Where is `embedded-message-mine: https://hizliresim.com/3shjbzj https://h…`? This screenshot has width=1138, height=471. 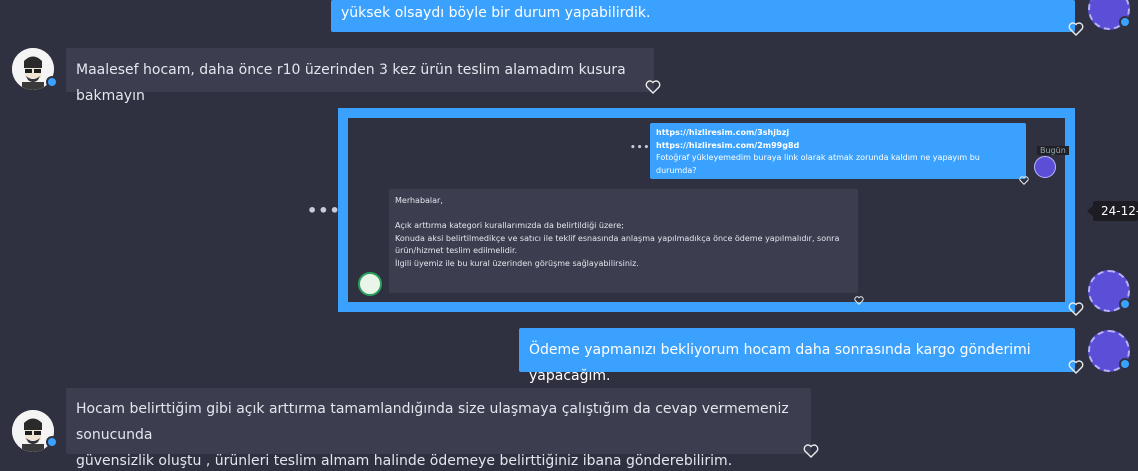 embedded-message-mine: https://hizliresim.com/3shjbzj https://h… is located at coordinates (838, 151).